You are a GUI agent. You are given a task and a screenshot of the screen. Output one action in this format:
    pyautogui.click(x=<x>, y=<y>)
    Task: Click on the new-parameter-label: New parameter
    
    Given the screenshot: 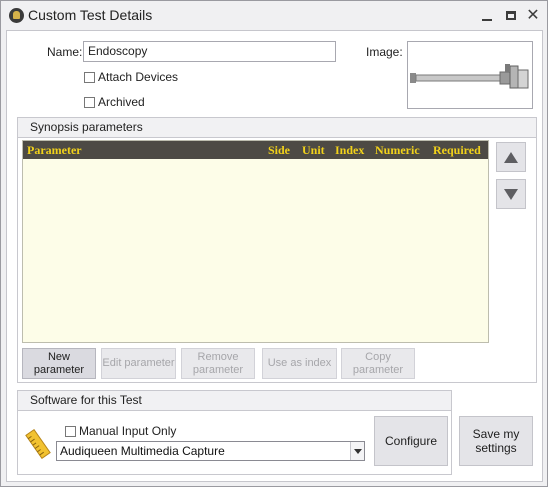 What is the action you would take?
    pyautogui.click(x=59, y=363)
    